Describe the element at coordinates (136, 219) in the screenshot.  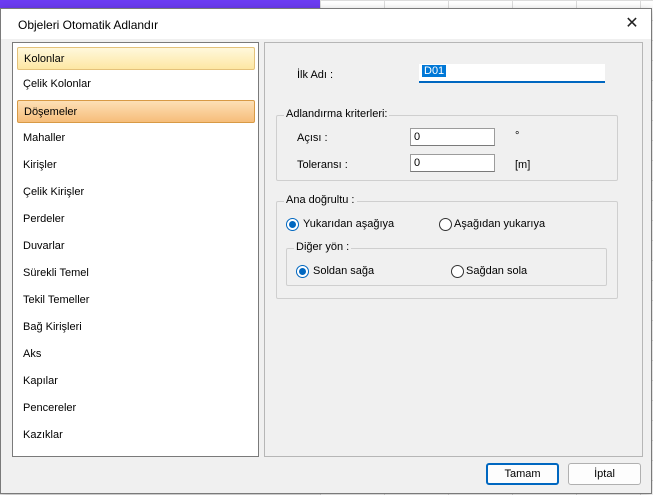
I see `list-item-perdeler: Perdeler` at that location.